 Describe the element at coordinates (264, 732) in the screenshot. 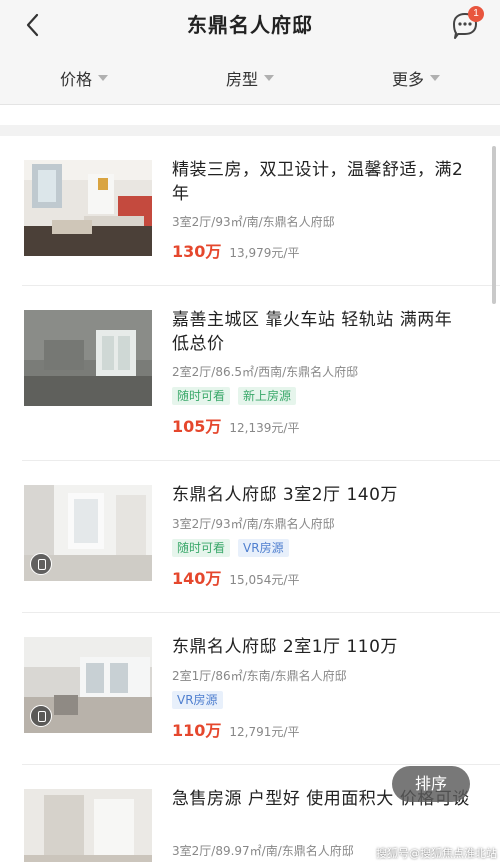

I see `unit-price: 12,791元/平` at that location.